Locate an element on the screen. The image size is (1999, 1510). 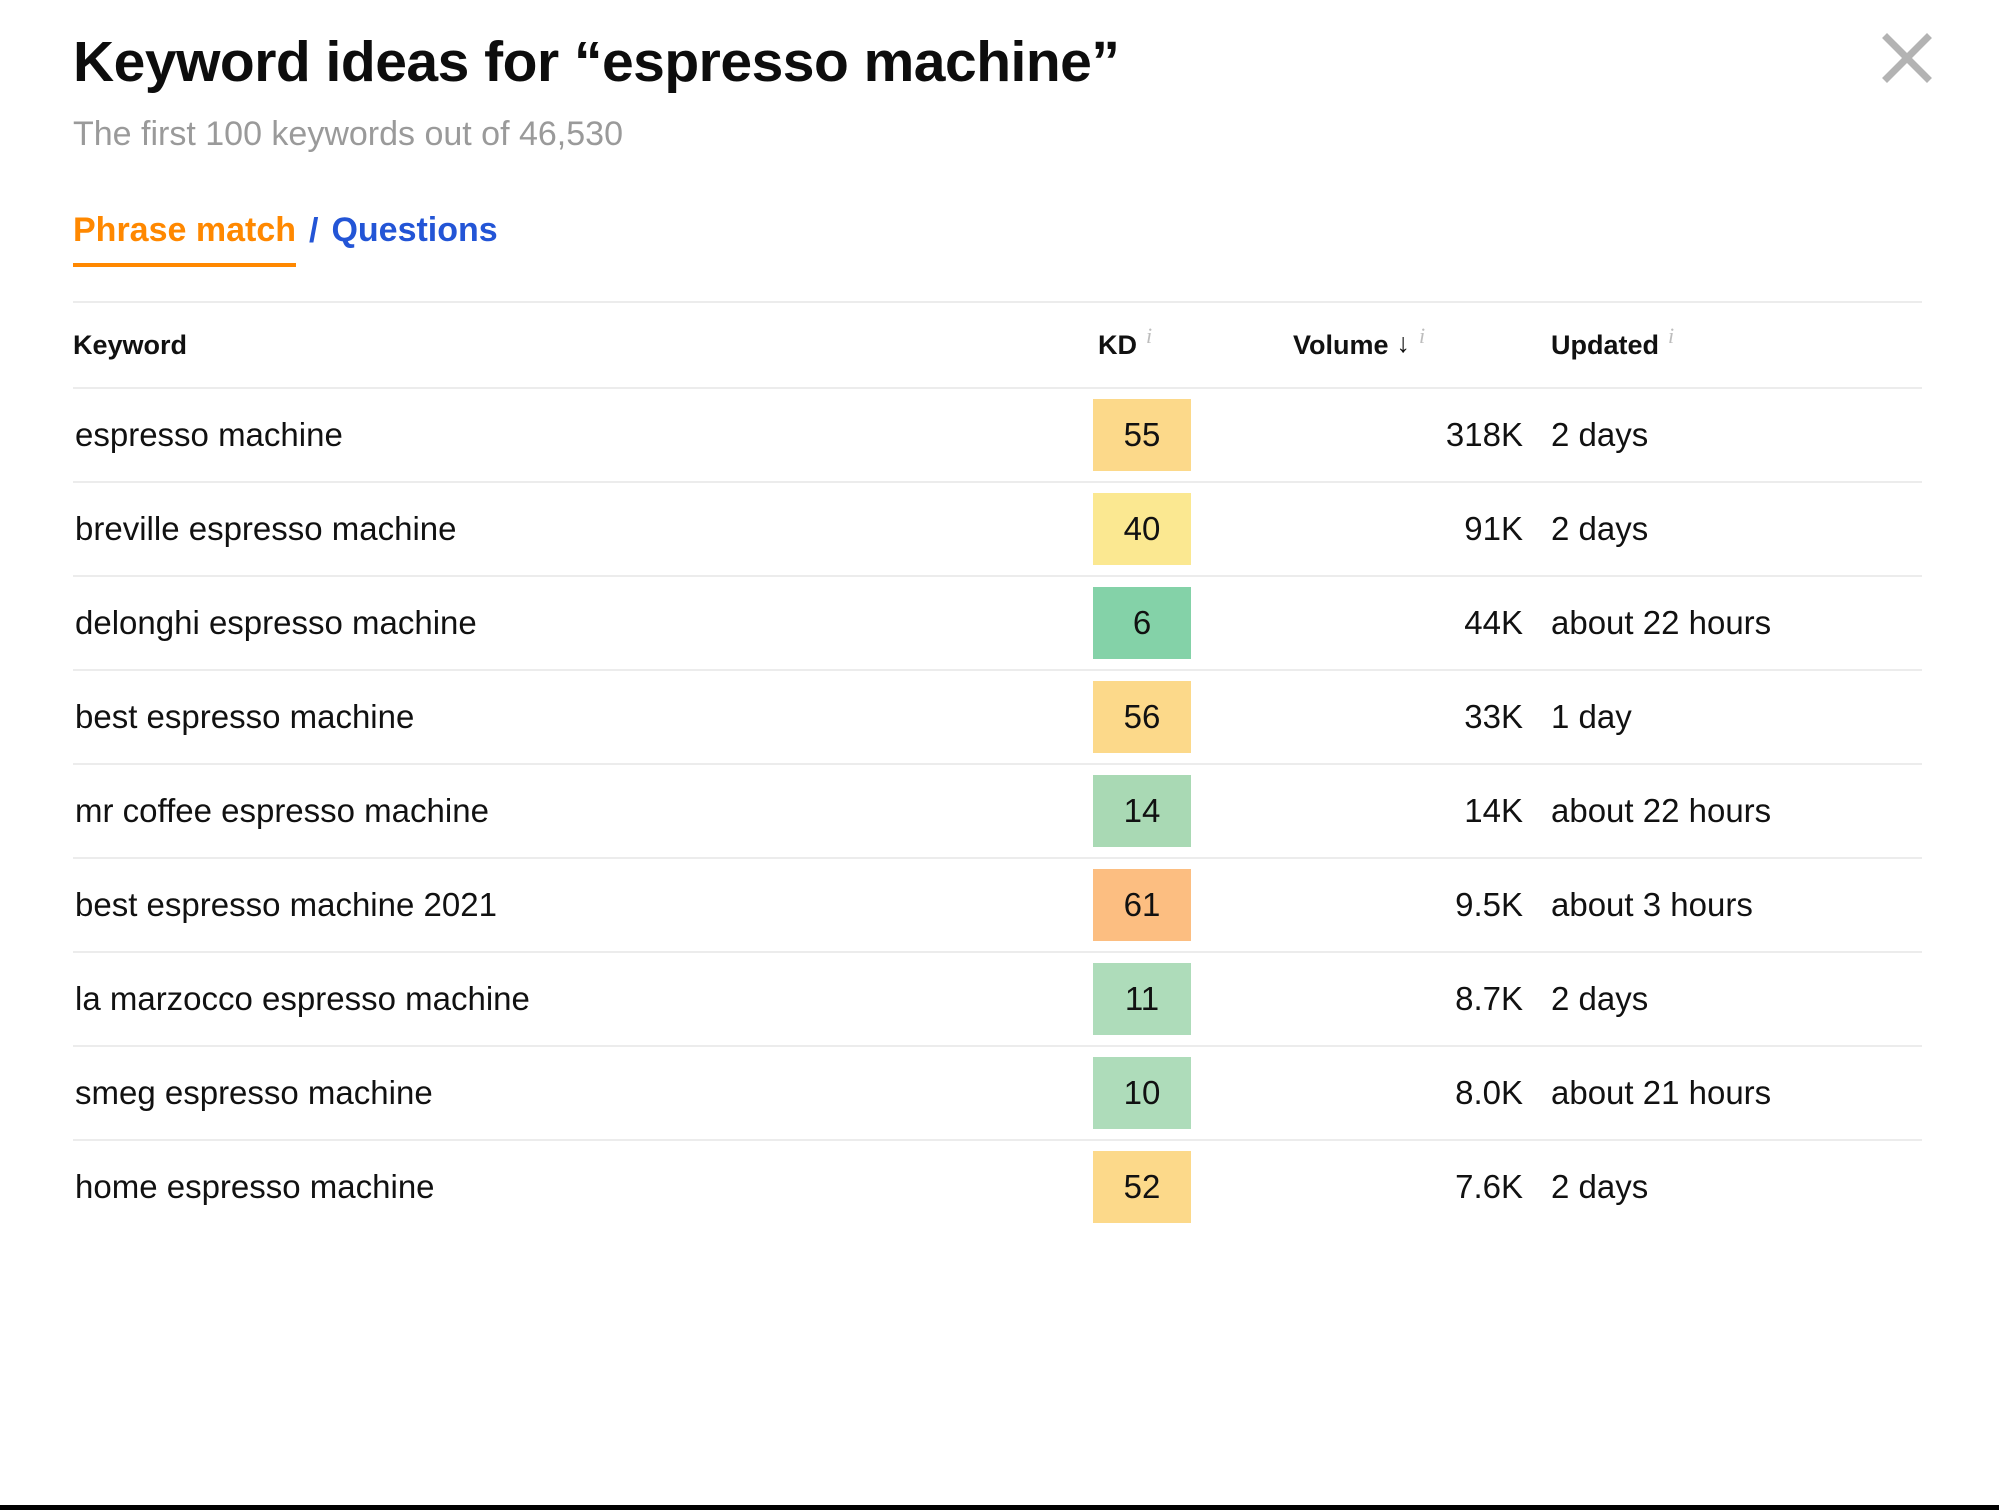
kd-badge: 40 is located at coordinates (1142, 529).